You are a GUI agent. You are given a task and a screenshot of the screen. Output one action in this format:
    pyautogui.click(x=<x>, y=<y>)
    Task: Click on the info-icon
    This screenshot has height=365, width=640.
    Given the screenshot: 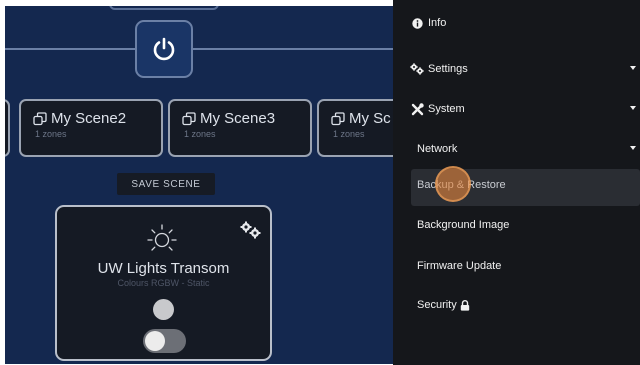 What is the action you would take?
    pyautogui.click(x=417, y=23)
    